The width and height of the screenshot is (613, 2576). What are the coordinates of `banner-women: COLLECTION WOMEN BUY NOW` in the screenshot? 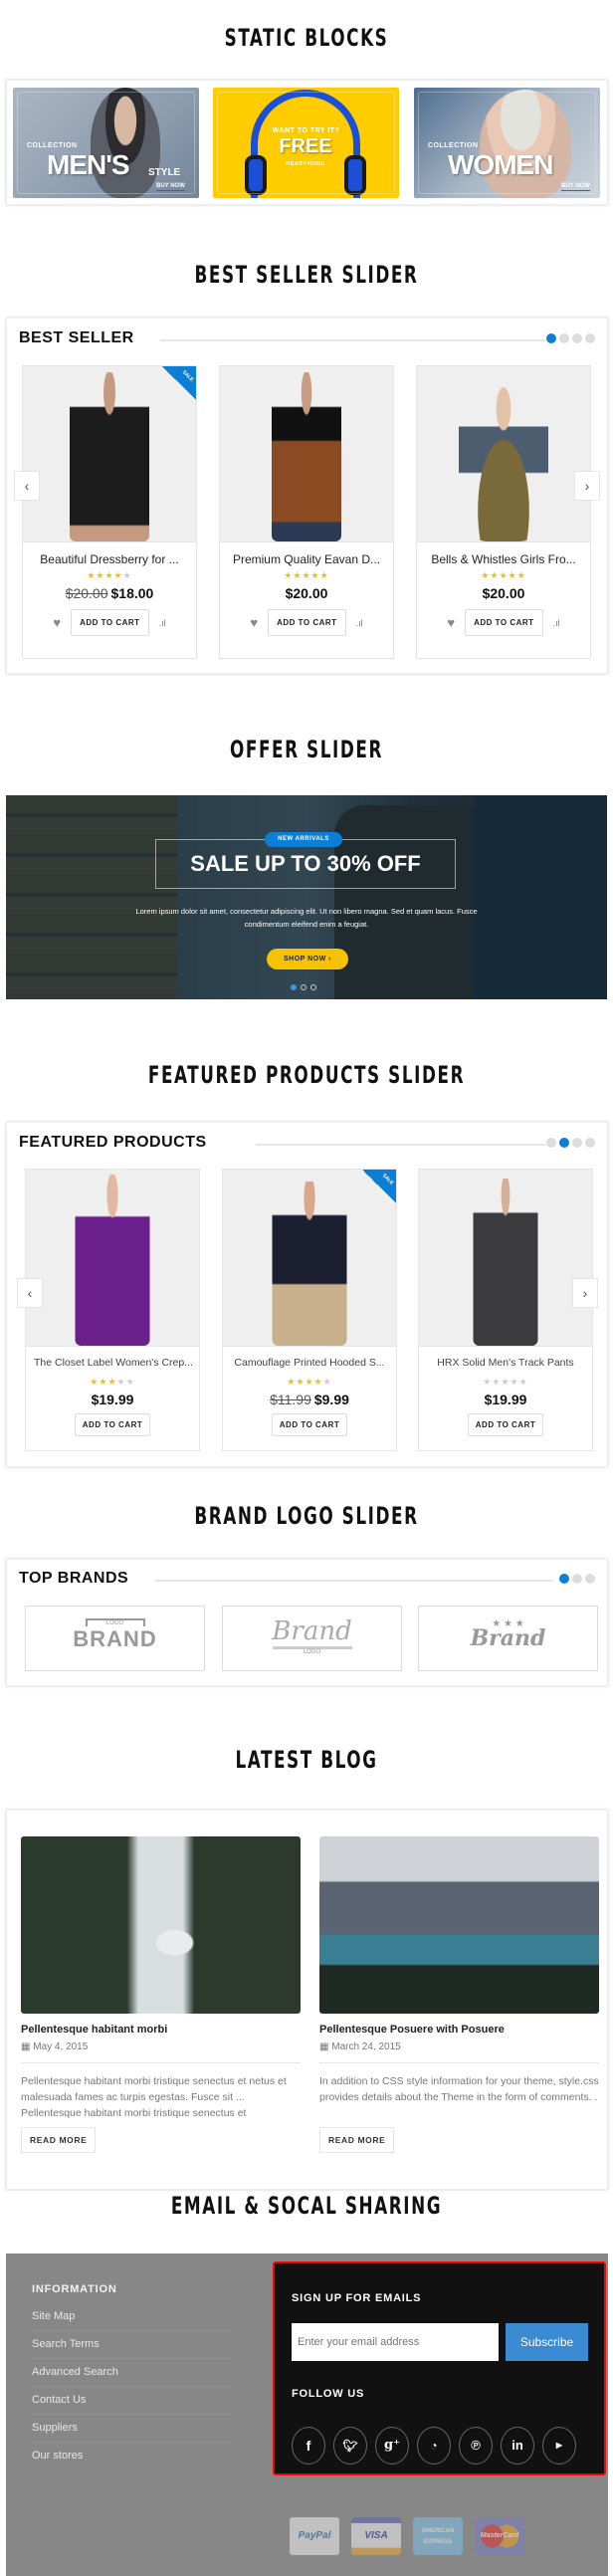 It's located at (507, 143).